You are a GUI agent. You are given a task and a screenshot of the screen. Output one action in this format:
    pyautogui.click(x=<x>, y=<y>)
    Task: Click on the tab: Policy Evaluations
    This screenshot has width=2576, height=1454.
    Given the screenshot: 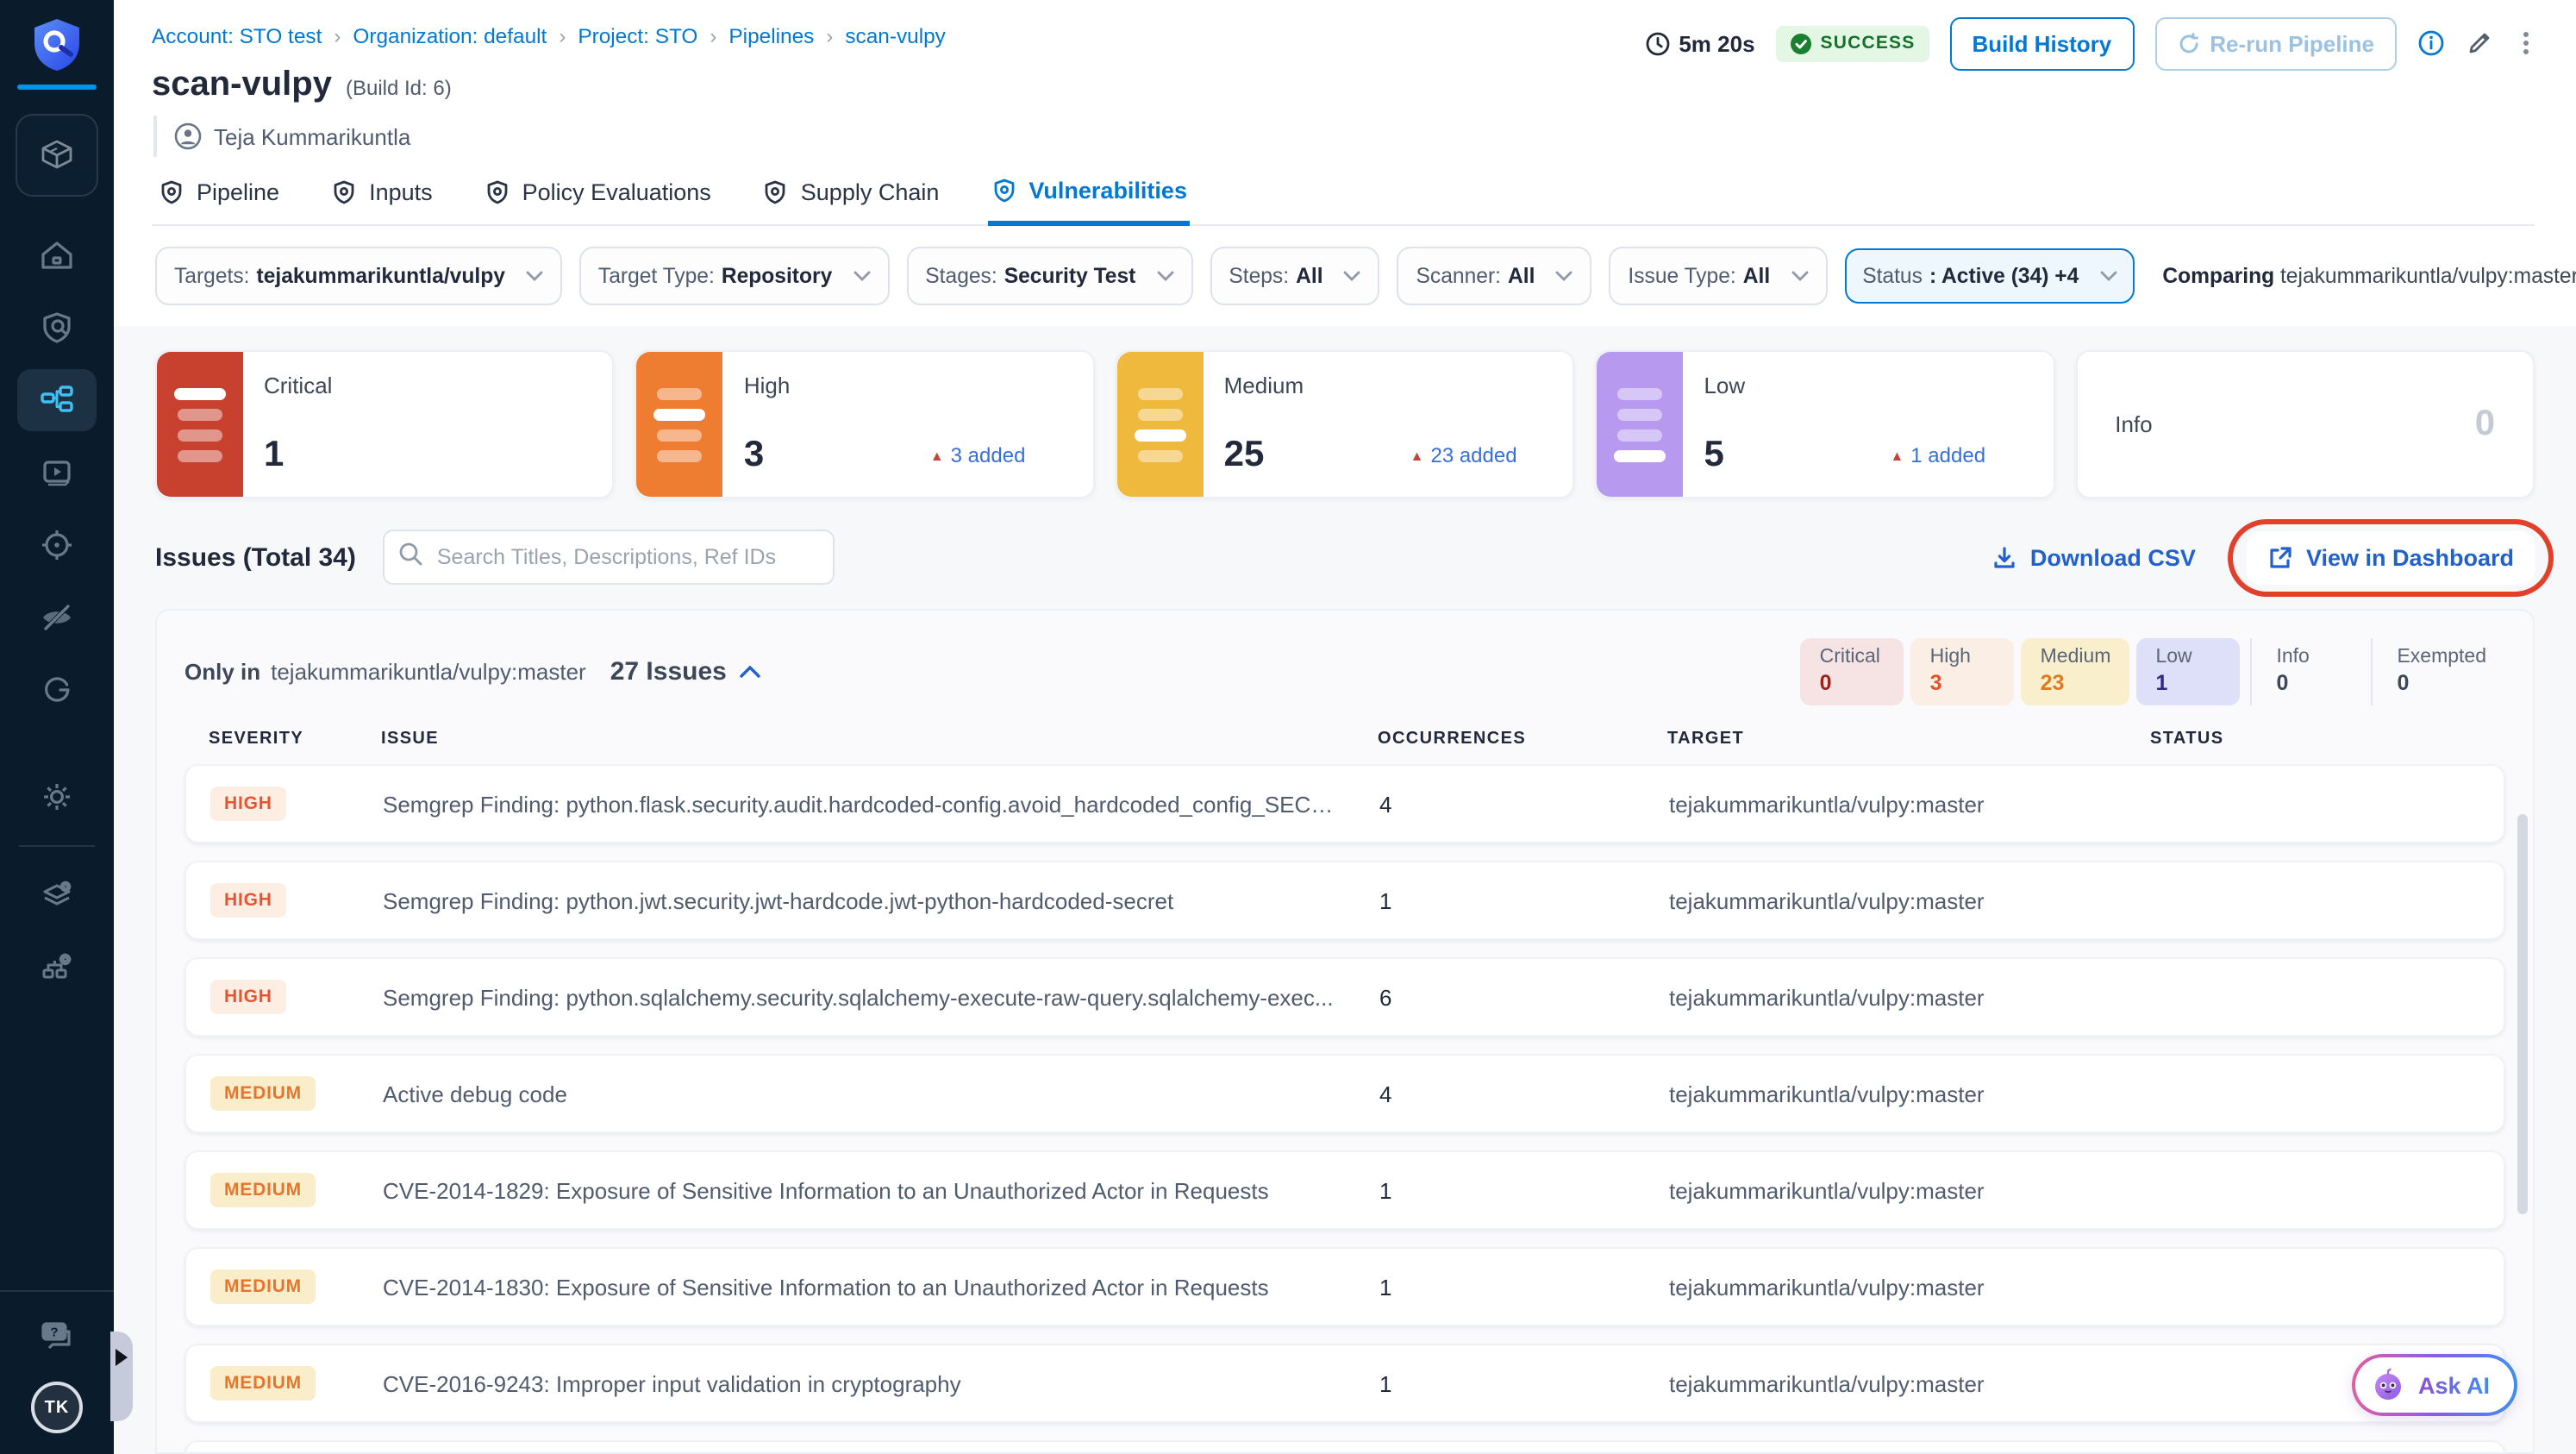 What is the action you would take?
    pyautogui.click(x=598, y=197)
    